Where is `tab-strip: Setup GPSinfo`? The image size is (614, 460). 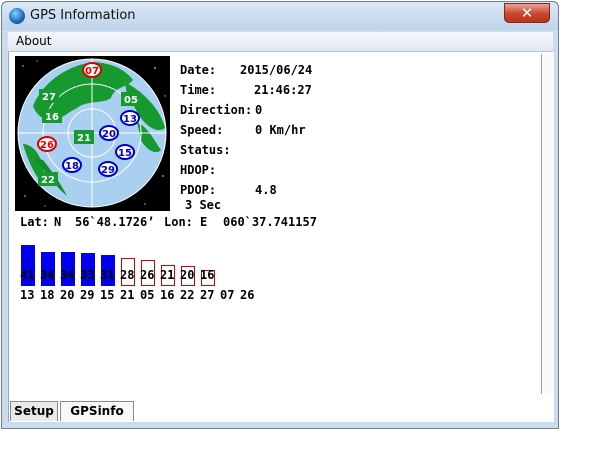
tab-strip: Setup GPSinfo is located at coordinates (280, 412).